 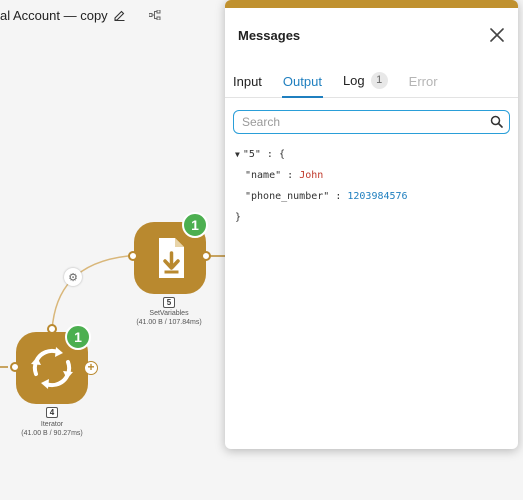 What do you see at coordinates (311, 175) in the screenshot?
I see `json-string-value: John` at bounding box center [311, 175].